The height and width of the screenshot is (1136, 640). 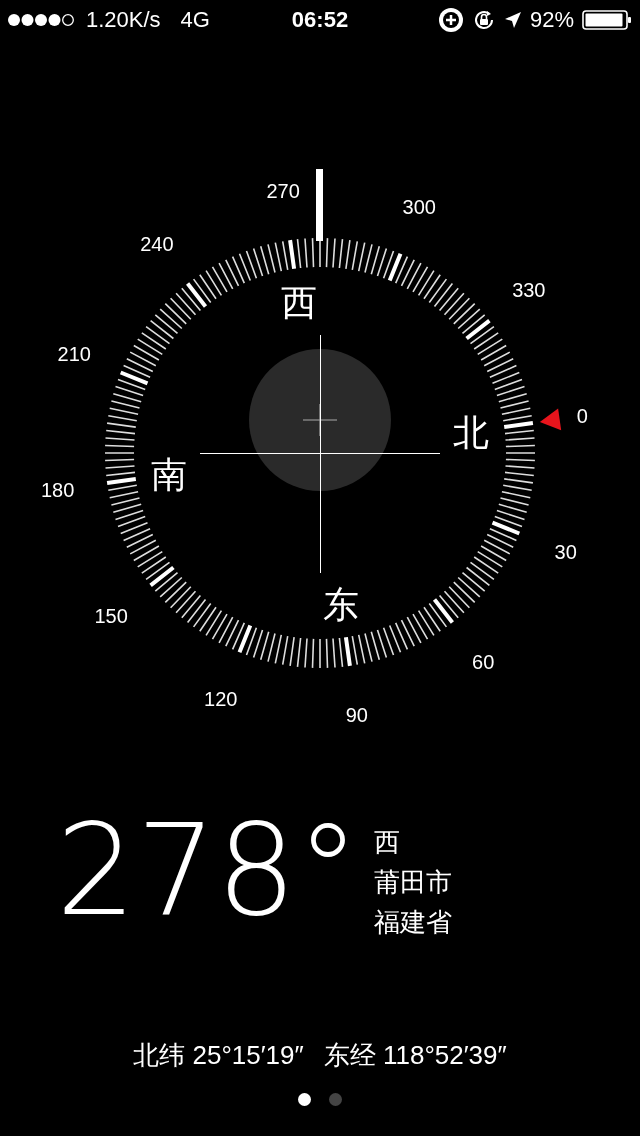 I want to click on network-speed: 1.20K/s, so click(x=123, y=20).